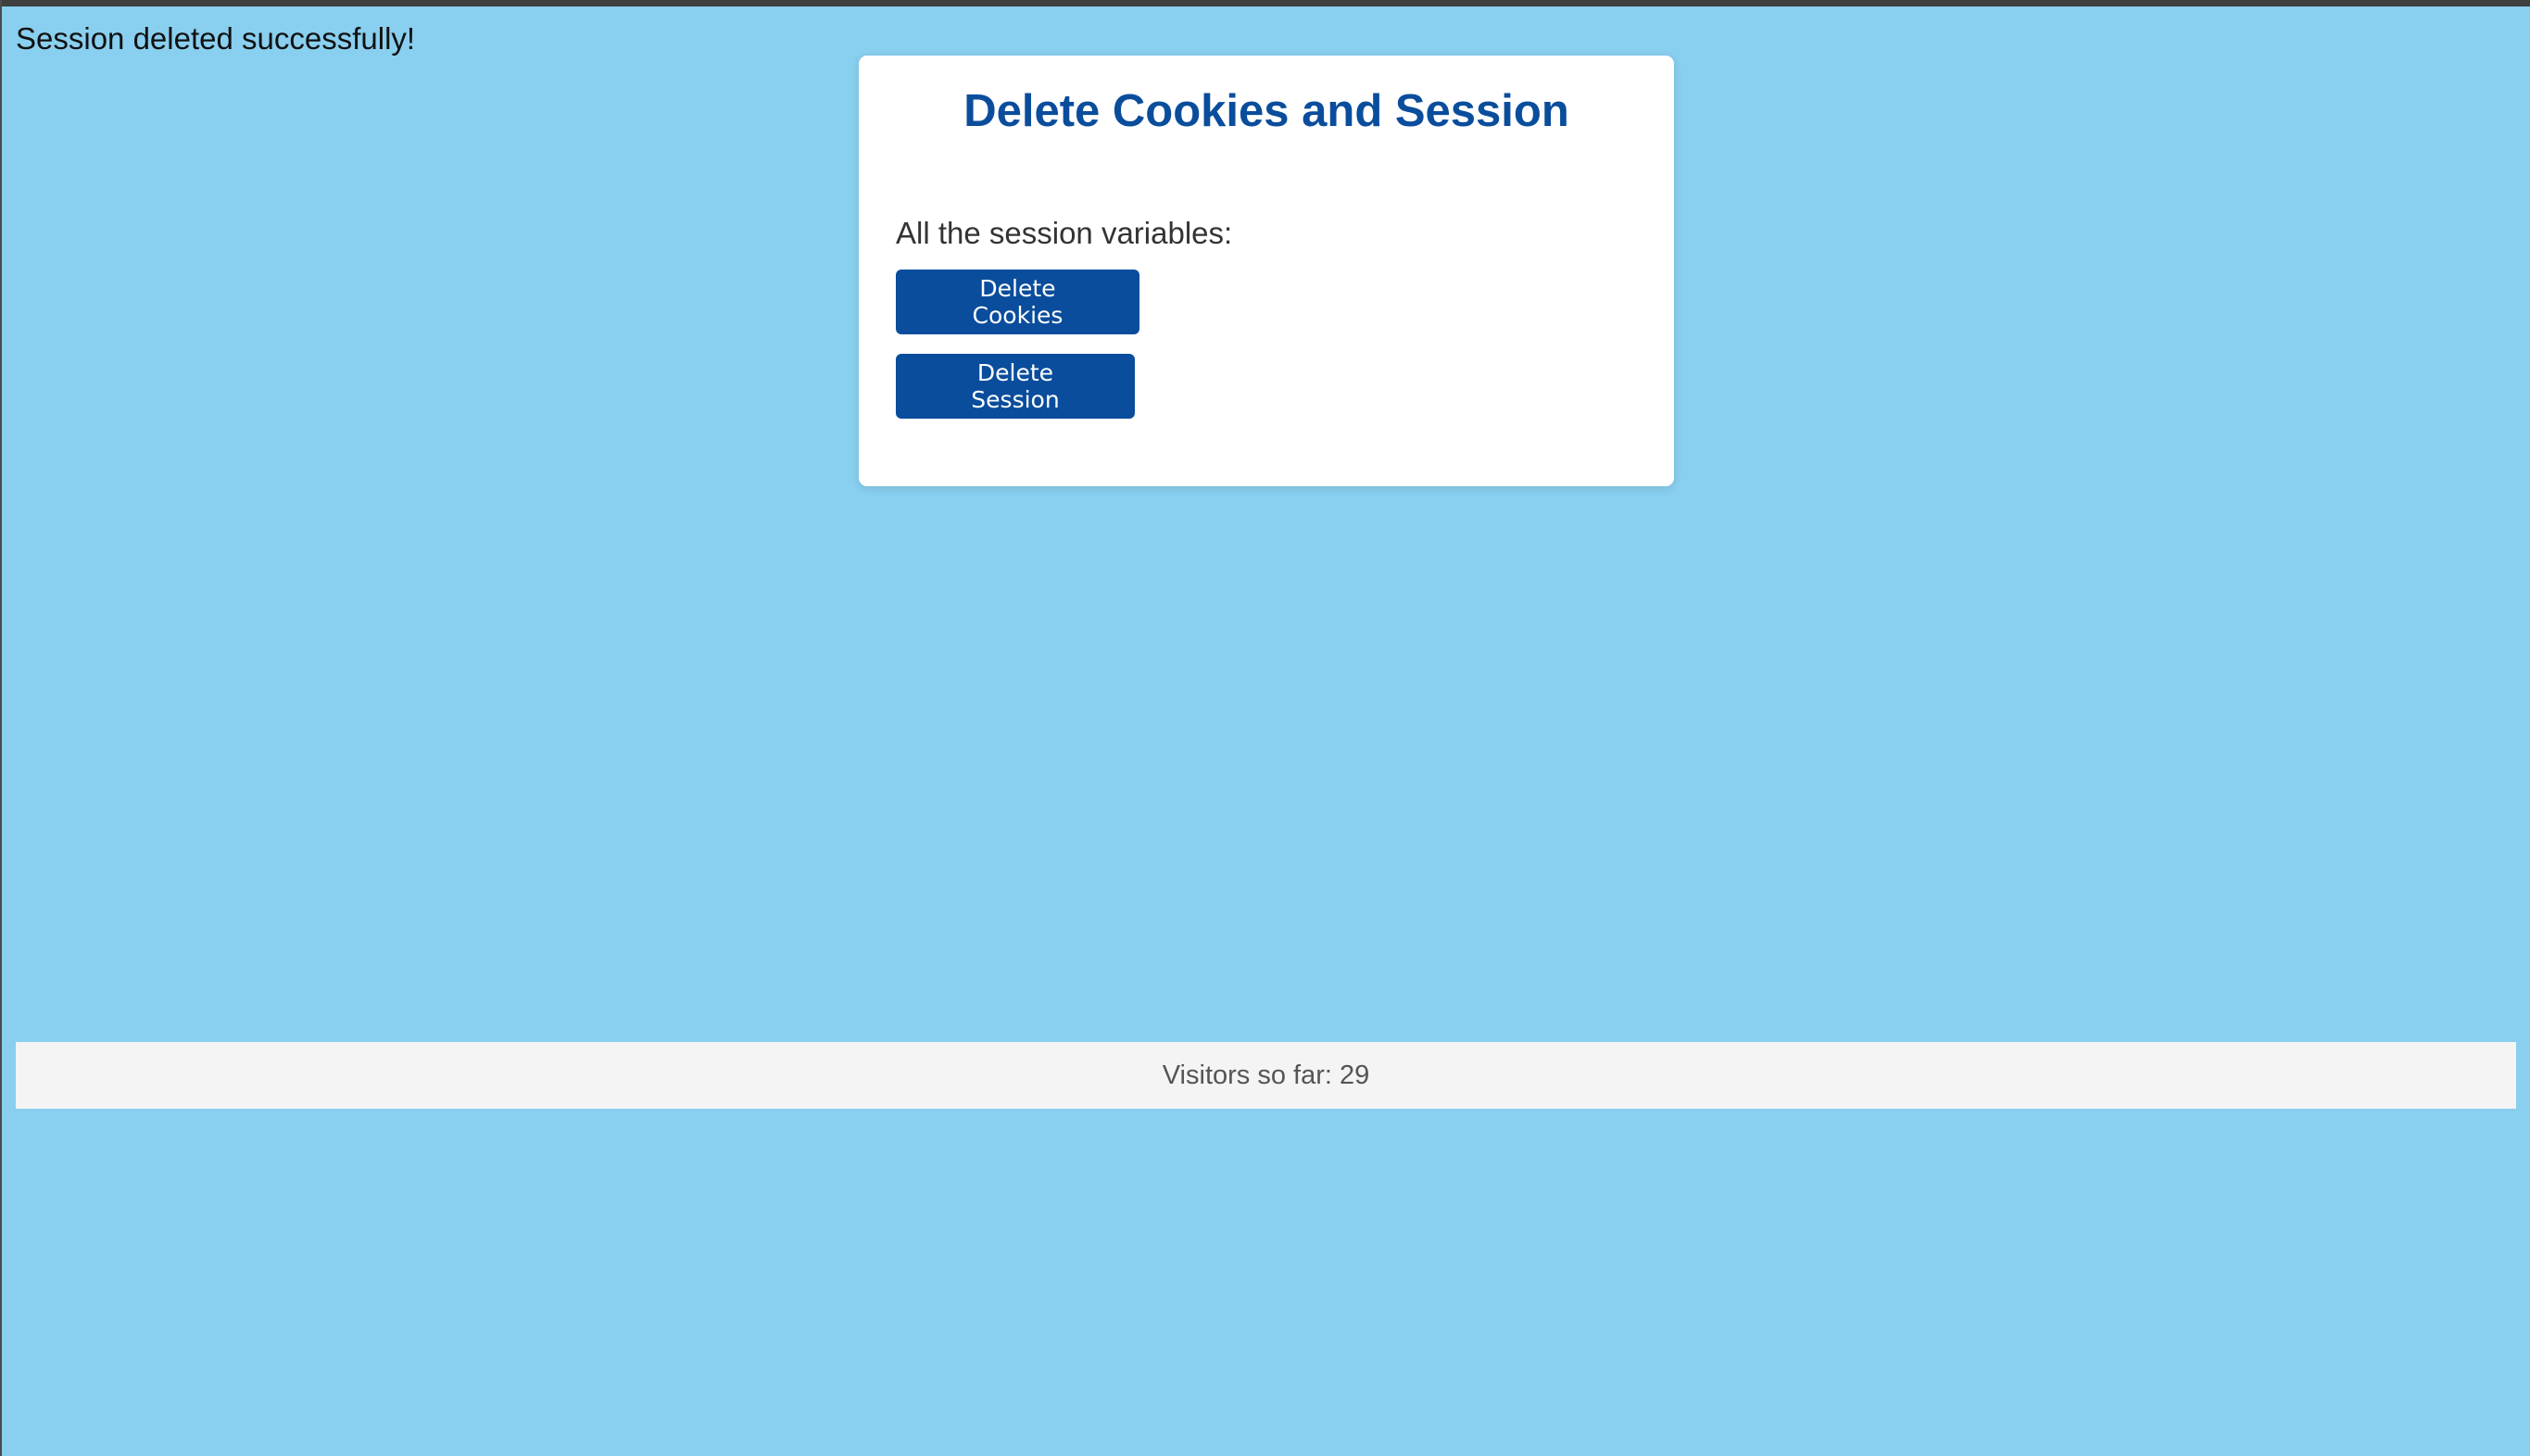 Image resolution: width=2530 pixels, height=1456 pixels. I want to click on delete-cookies-button: Delete Cookies, so click(1017, 302).